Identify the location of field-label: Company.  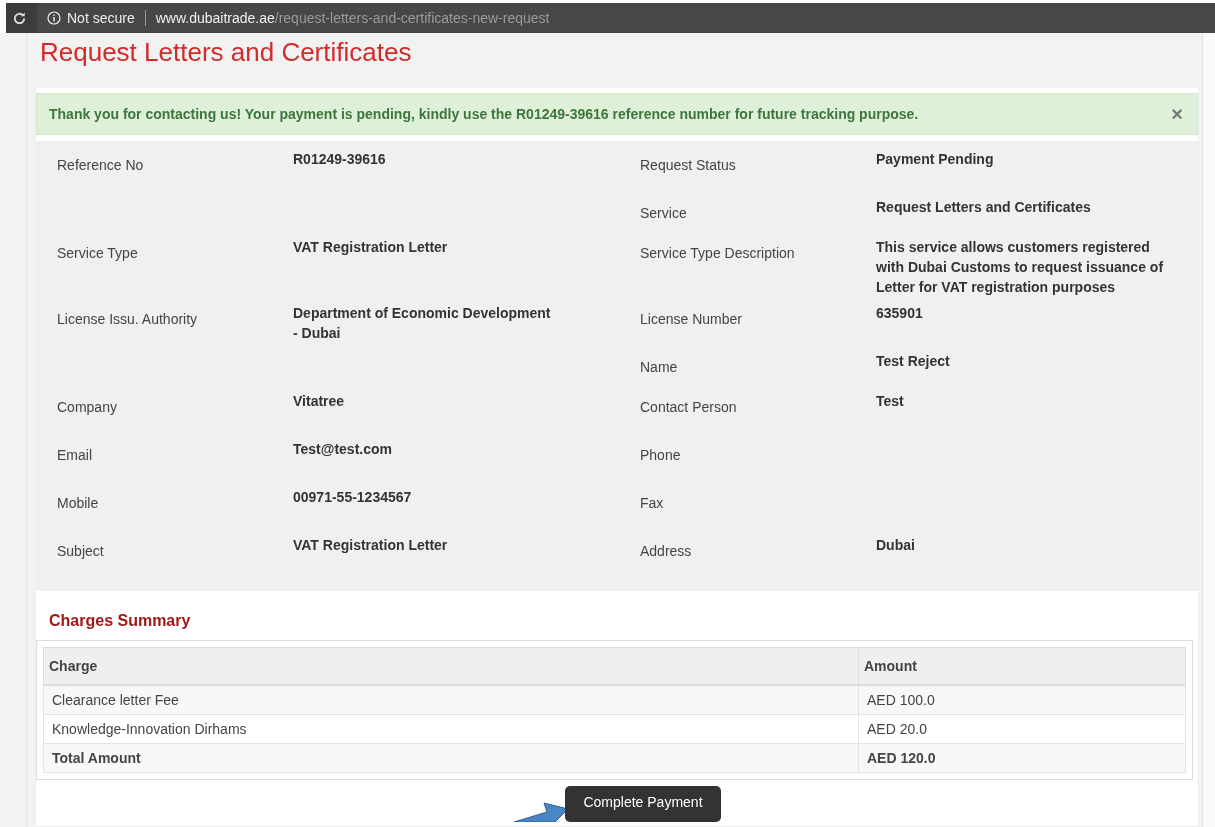
(87, 406).